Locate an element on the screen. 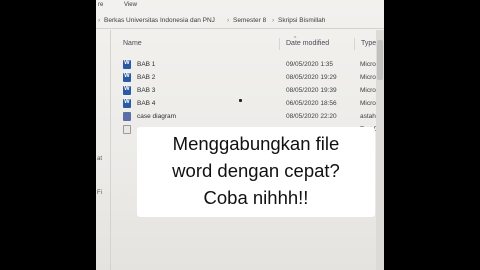  file-name: BAB 3 is located at coordinates (146, 90).